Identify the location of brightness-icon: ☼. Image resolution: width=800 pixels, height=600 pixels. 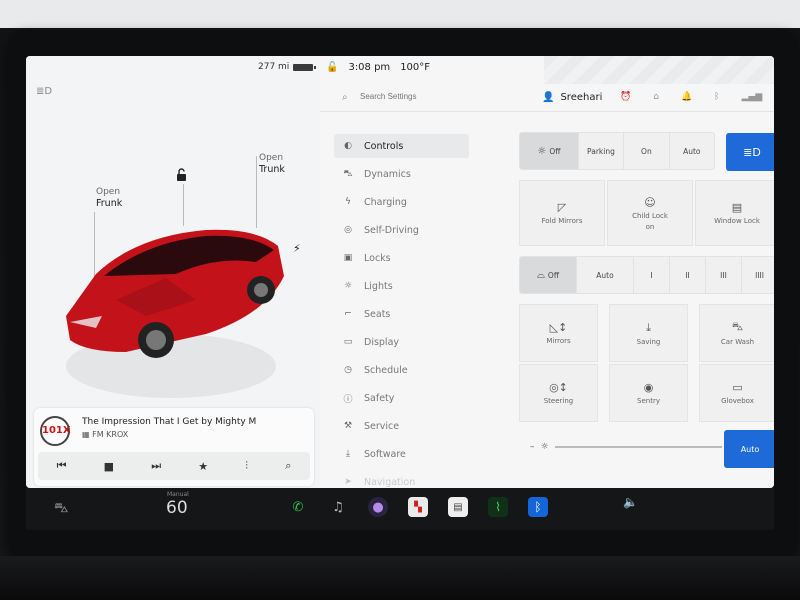
(544, 447).